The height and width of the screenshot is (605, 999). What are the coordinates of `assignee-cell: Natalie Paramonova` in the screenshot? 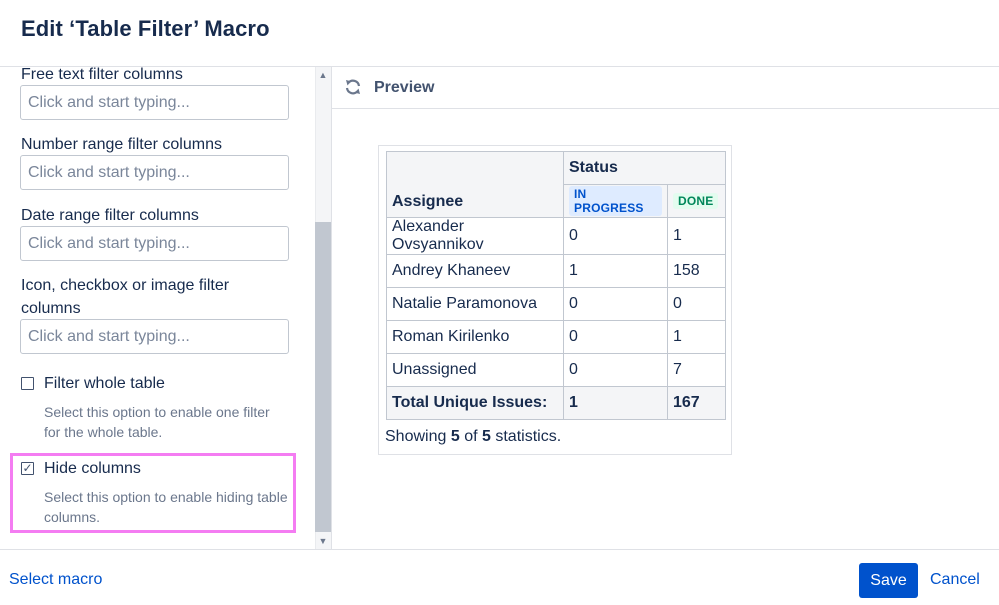 It's located at (475, 304).